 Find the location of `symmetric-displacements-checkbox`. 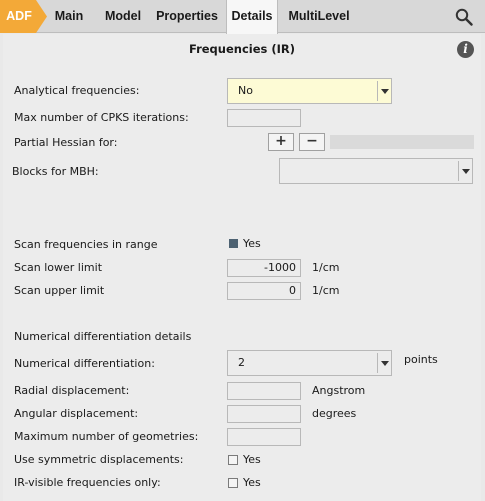

symmetric-displacements-checkbox is located at coordinates (233, 460).